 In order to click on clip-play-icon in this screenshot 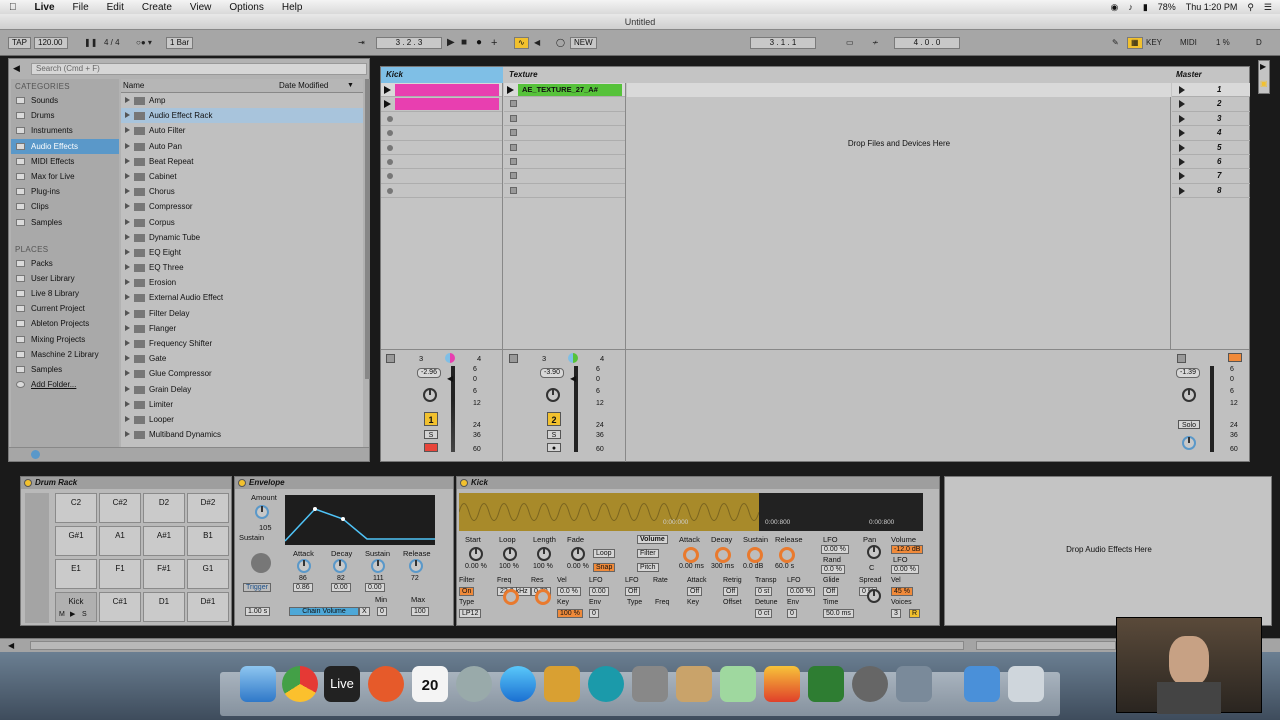, I will do `click(387, 90)`.